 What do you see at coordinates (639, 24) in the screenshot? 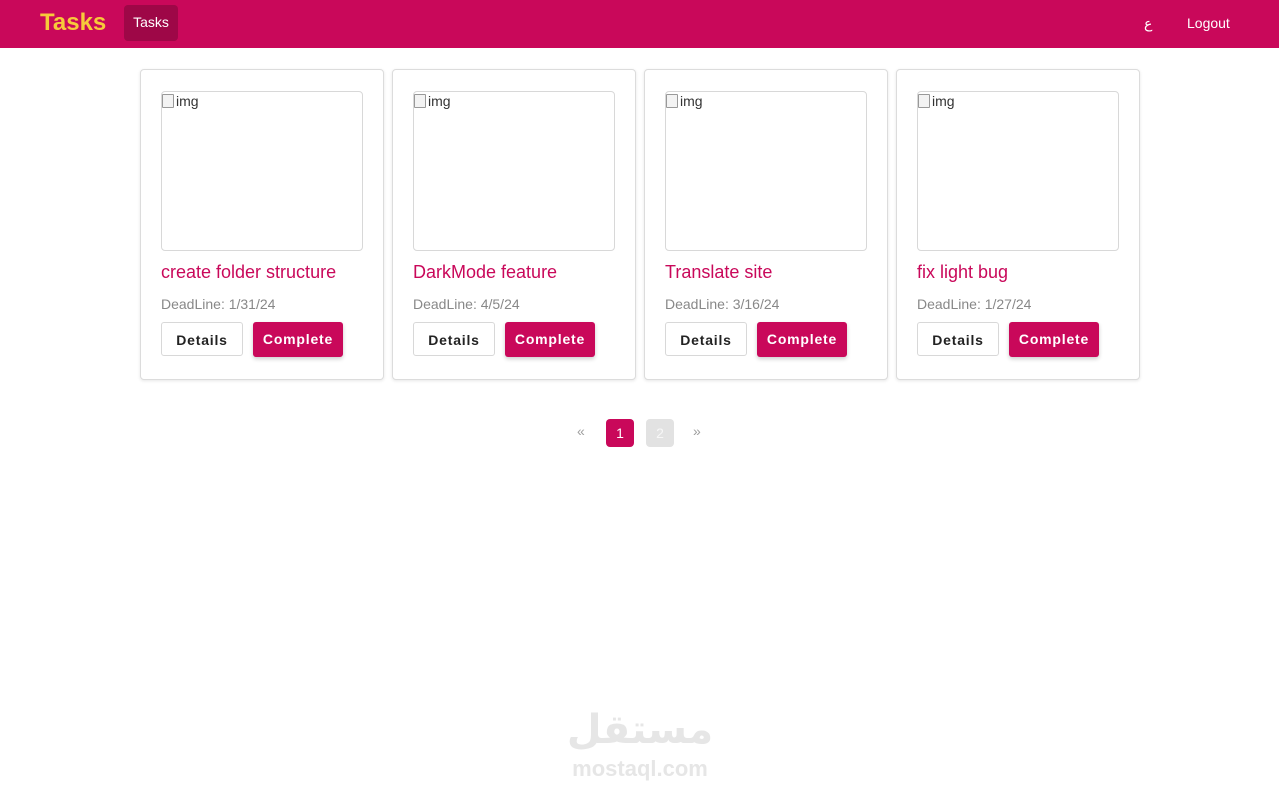
I see `top-navbar: Tasks Tasks ع Logout` at bounding box center [639, 24].